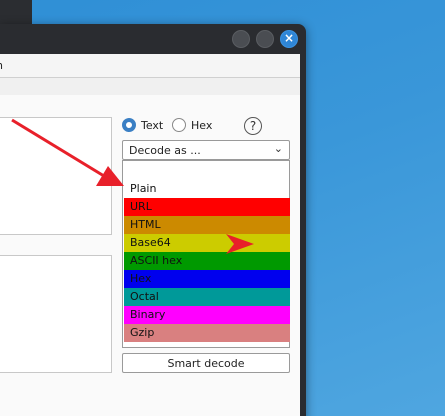 The height and width of the screenshot is (416, 445). What do you see at coordinates (67, 152) in the screenshot?
I see `annotation-arrow-left-icon` at bounding box center [67, 152].